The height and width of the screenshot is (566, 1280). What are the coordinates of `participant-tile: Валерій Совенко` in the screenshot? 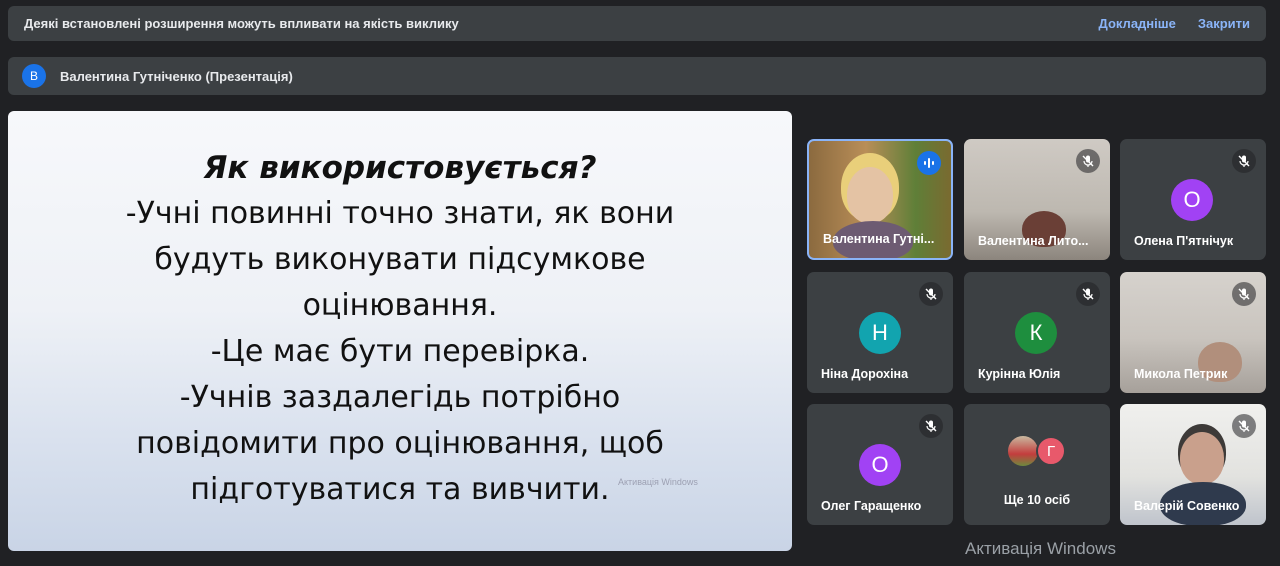 It's located at (1193, 464).